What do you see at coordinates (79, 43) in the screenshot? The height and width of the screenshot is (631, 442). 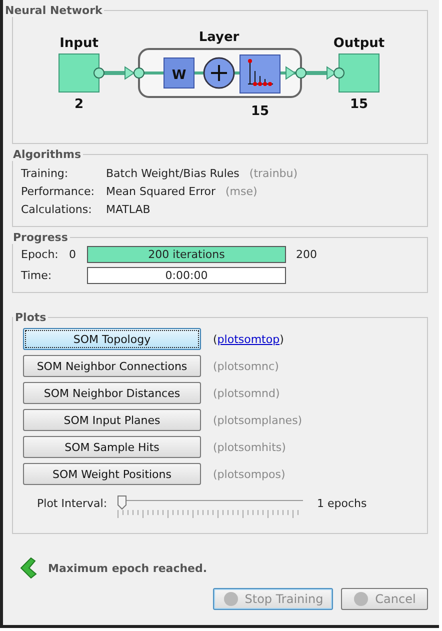 I see `input-label: Input` at bounding box center [79, 43].